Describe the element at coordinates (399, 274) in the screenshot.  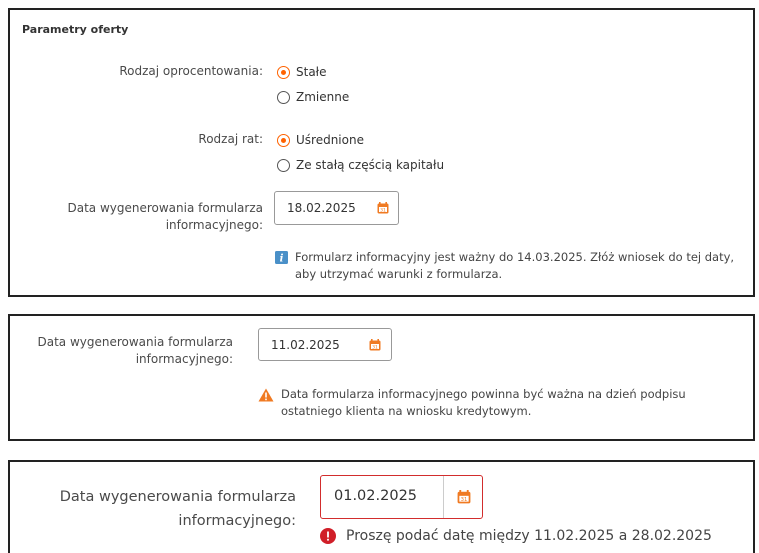
I see `info-message-line2: aby utrzymać warunki z formularza.` at that location.